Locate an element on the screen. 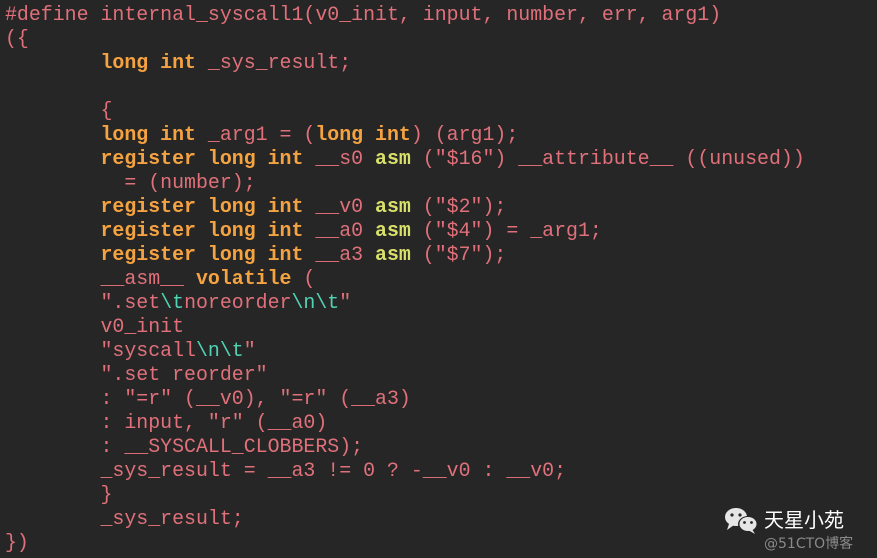 This screenshot has height=558, width=877. code-text: ( is located at coordinates (303, 278).